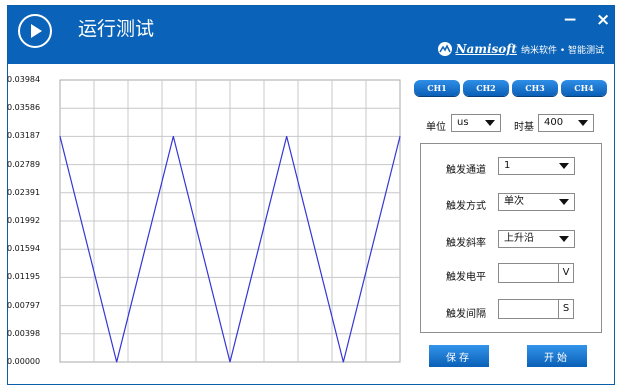  Describe the element at coordinates (486, 88) in the screenshot. I see `channel-button-ch2: CH2` at that location.